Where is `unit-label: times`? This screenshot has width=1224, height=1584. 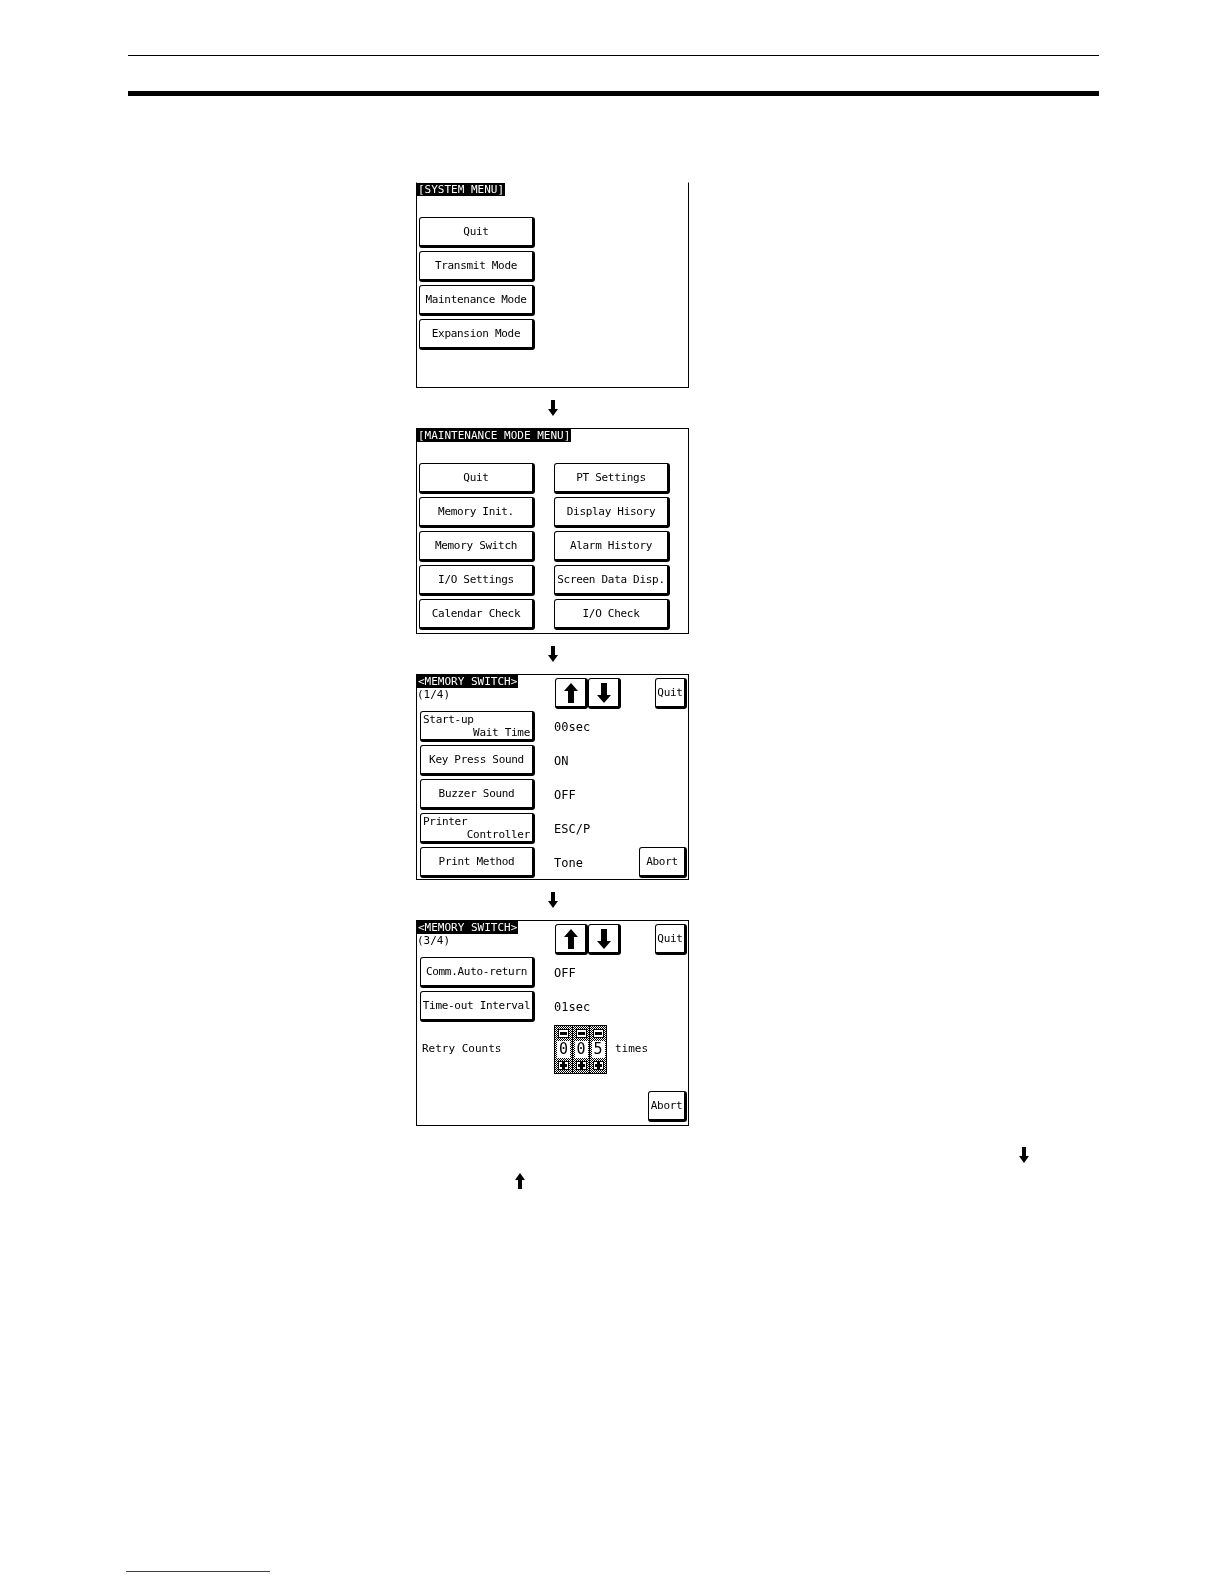
unit-label: times is located at coordinates (632, 1049).